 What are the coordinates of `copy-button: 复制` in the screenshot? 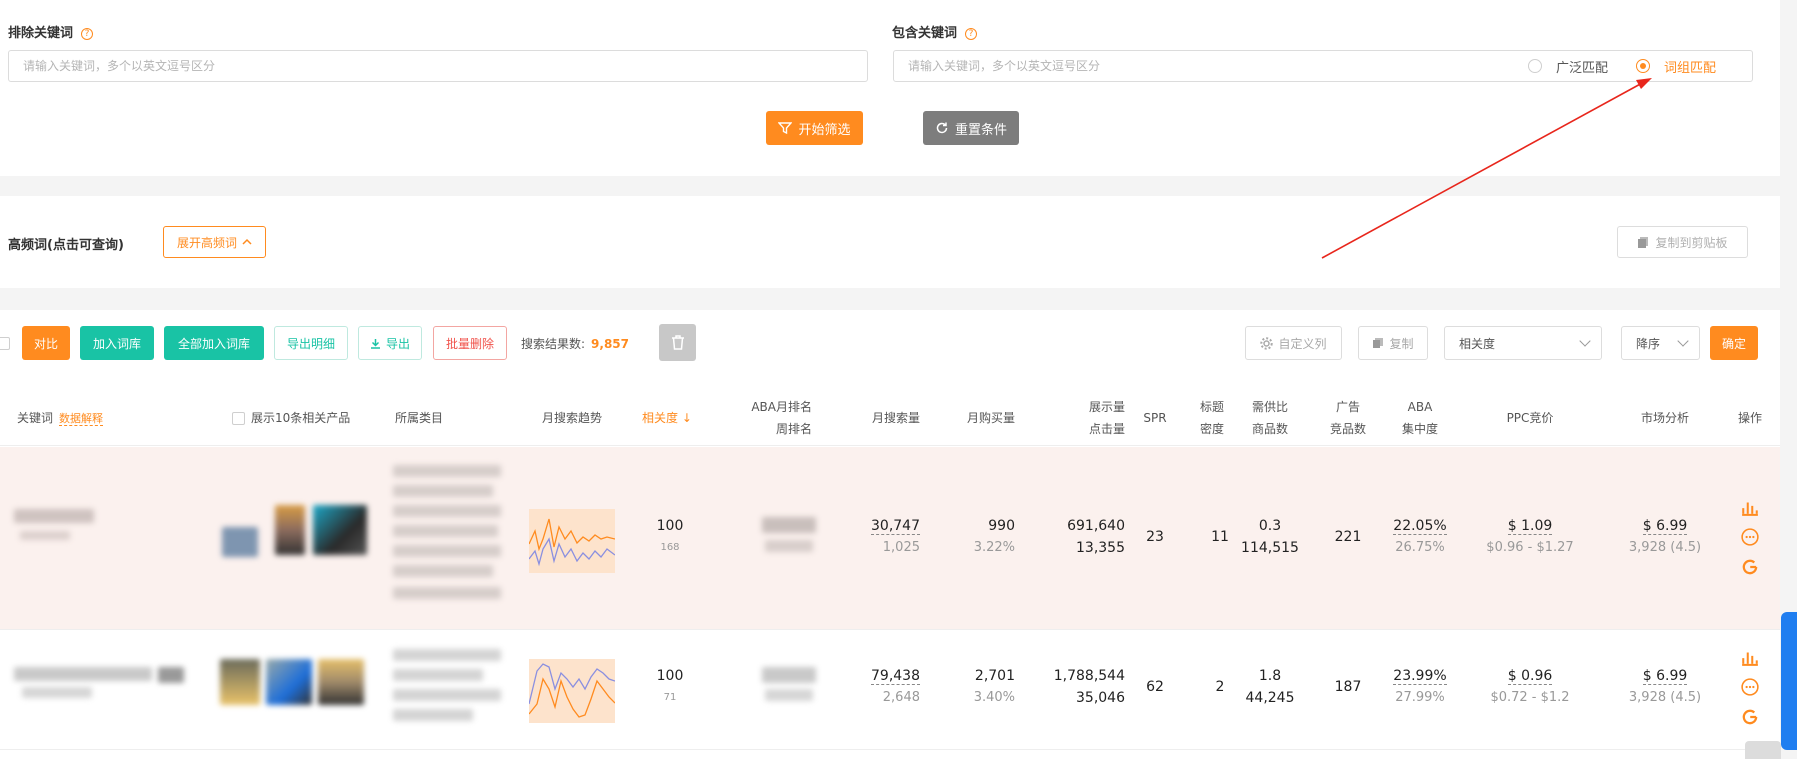 It's located at (1393, 343).